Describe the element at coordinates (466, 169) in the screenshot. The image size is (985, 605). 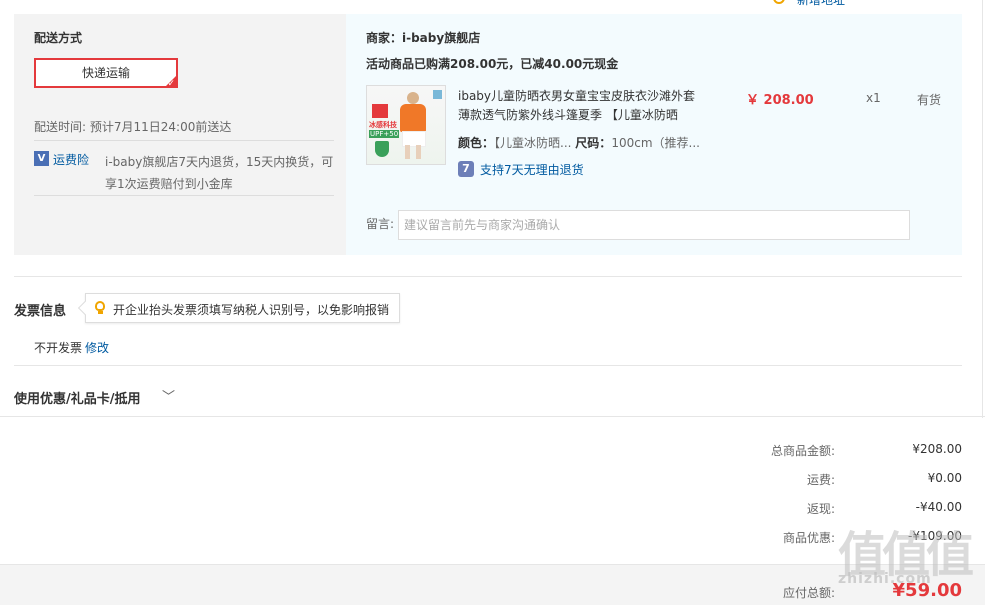
I see `seven-day-return-icon: 7` at that location.